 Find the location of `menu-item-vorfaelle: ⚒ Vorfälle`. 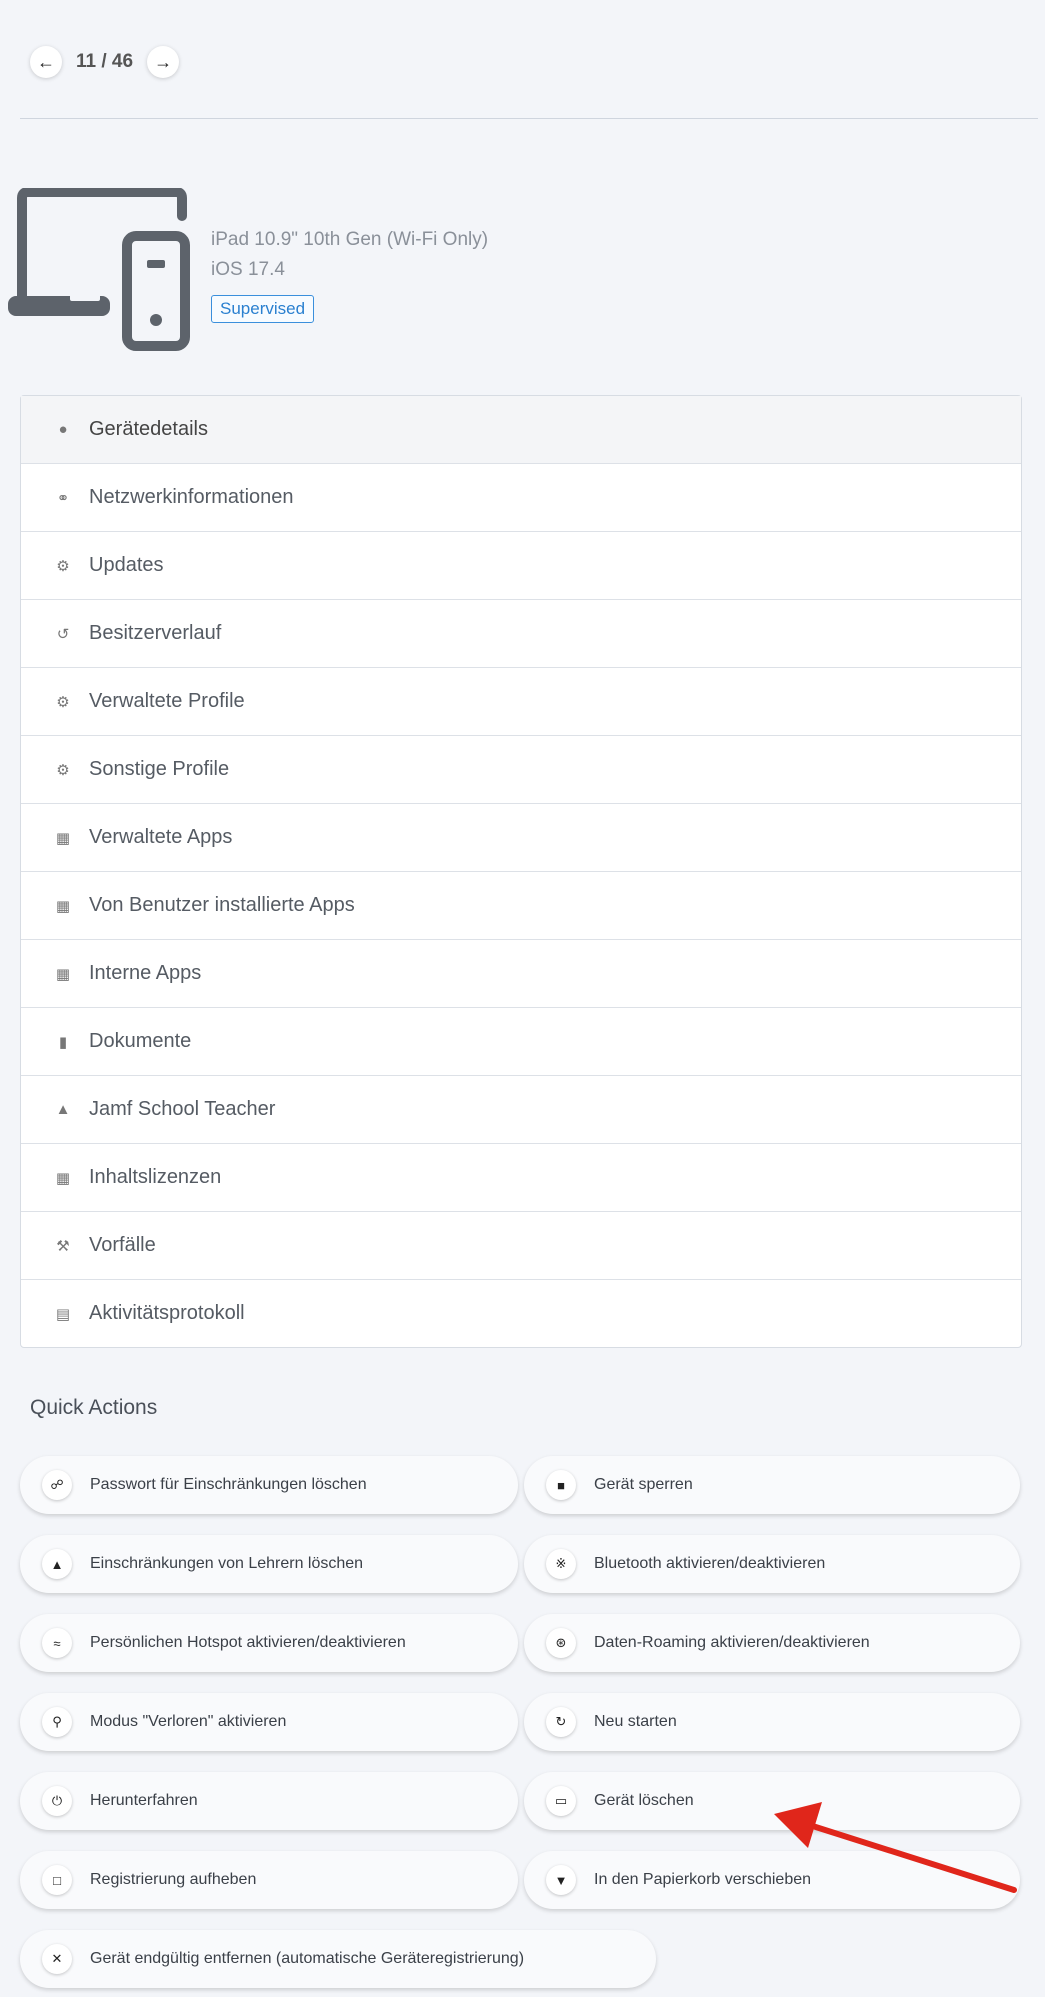

menu-item-vorfaelle: ⚒ Vorfälle is located at coordinates (521, 1245).